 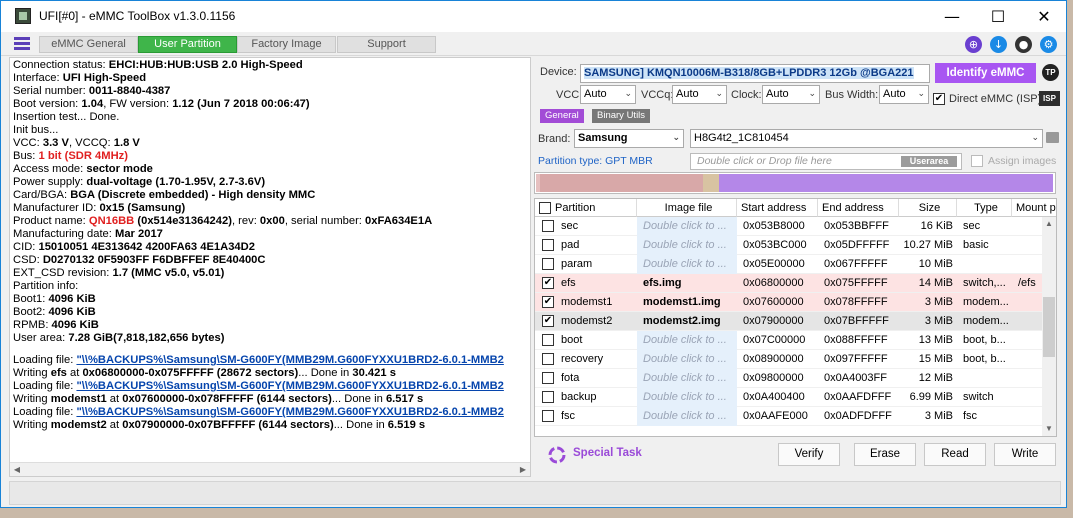 I want to click on cell-image: modemst2.img, so click(x=687, y=321).